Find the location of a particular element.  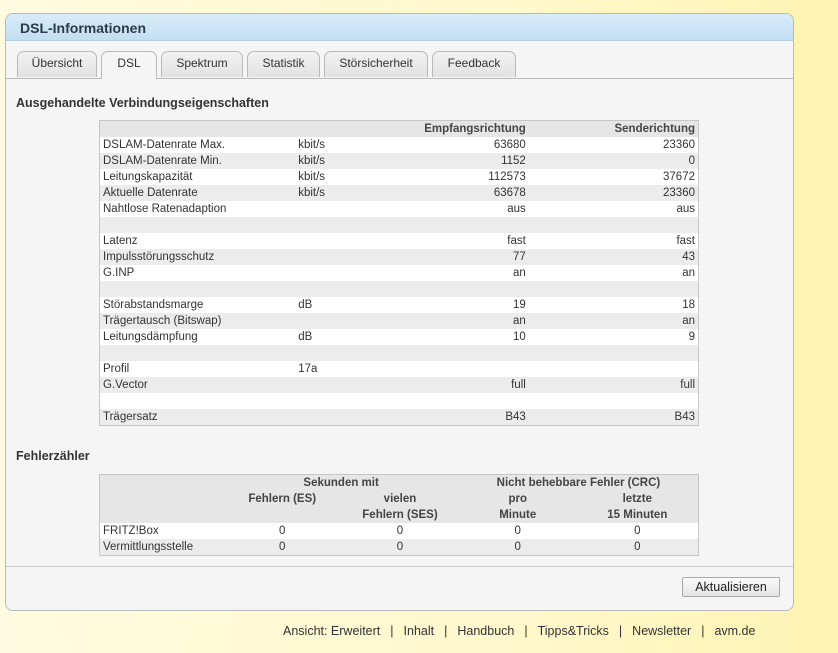

row-send-value: an is located at coordinates (688, 273).